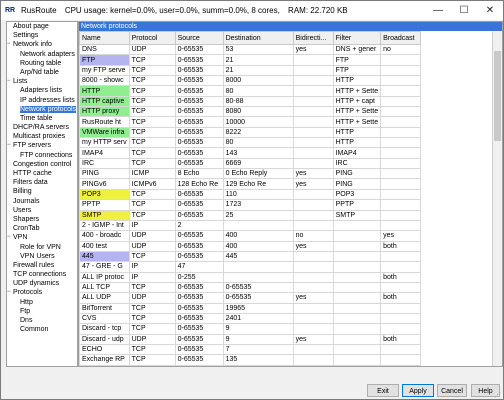 The height and width of the screenshot is (400, 504). Describe the element at coordinates (250, 101) in the screenshot. I see `table-row: HTTP captive TCP 0-65535 80-88 HTTP + capt` at that location.